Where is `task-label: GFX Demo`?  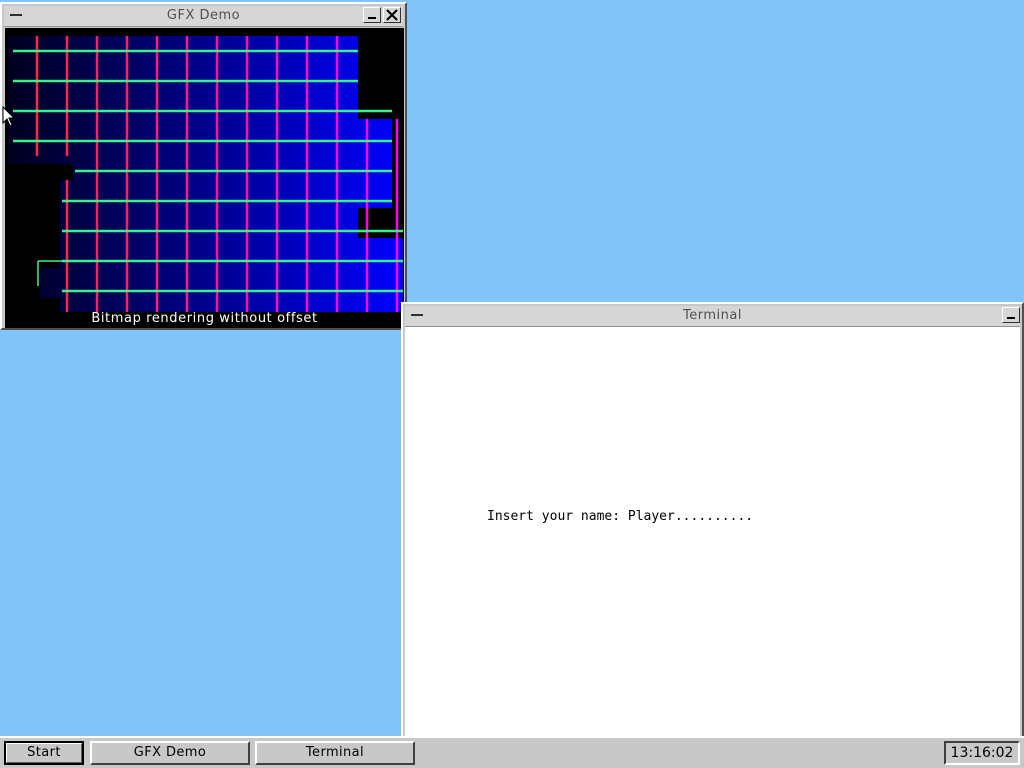
task-label: GFX Demo is located at coordinates (170, 752).